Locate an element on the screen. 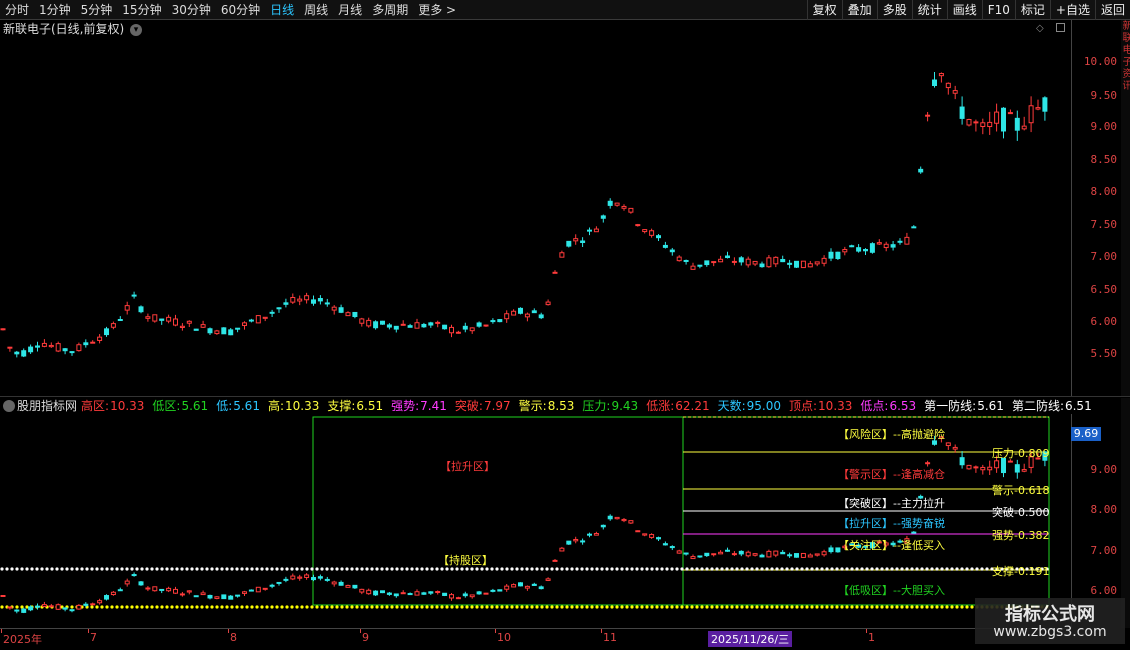 Image resolution: width=1130 pixels, height=650 pixels. toolbar-button: 标记 is located at coordinates (1032, 10).